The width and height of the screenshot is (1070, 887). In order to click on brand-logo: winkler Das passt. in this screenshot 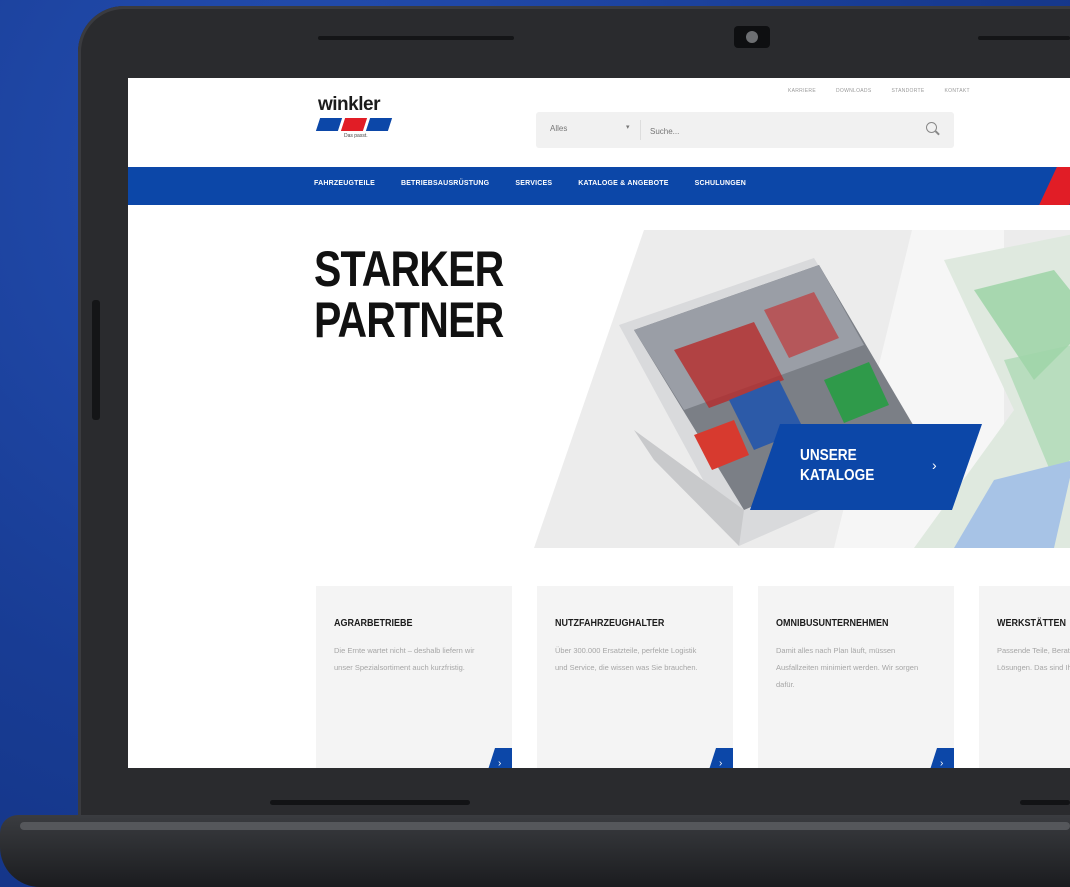, I will do `click(356, 116)`.